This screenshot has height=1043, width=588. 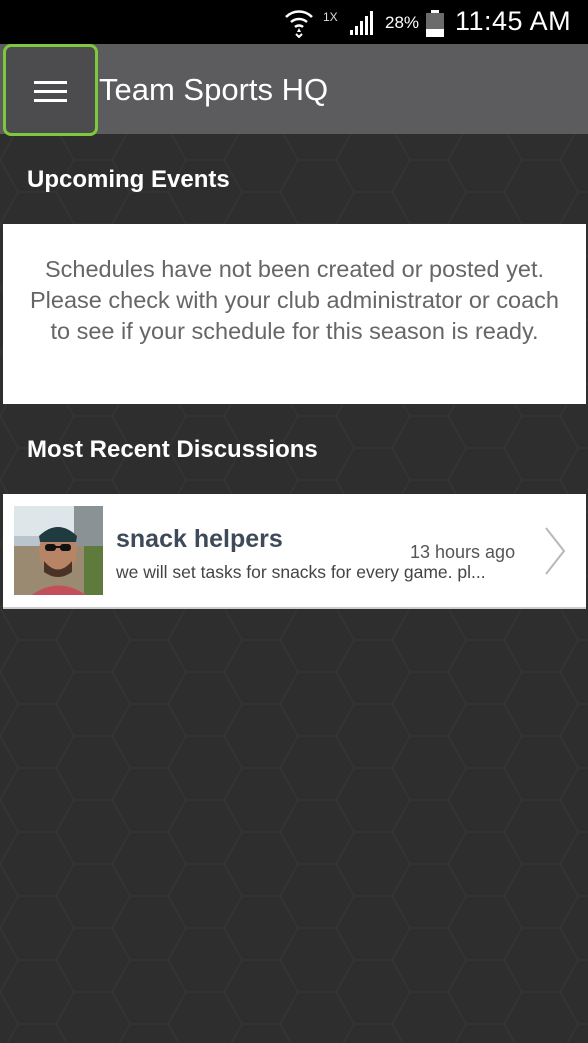 What do you see at coordinates (435, 23) in the screenshot?
I see `battery-icon` at bounding box center [435, 23].